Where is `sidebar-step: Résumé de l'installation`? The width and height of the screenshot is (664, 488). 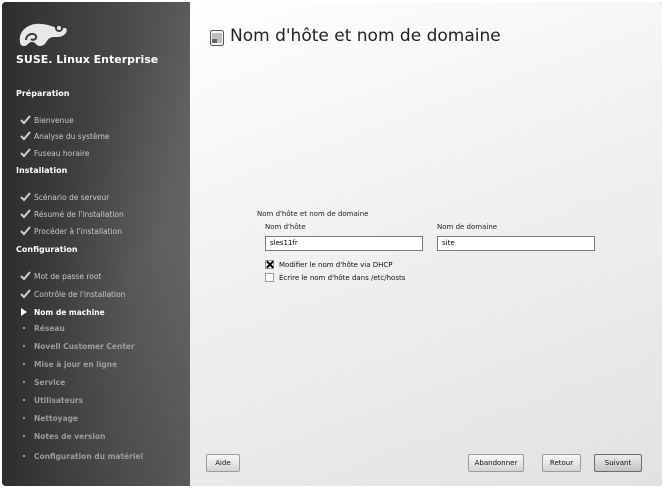
sidebar-step: Résumé de l'installation is located at coordinates (72, 214).